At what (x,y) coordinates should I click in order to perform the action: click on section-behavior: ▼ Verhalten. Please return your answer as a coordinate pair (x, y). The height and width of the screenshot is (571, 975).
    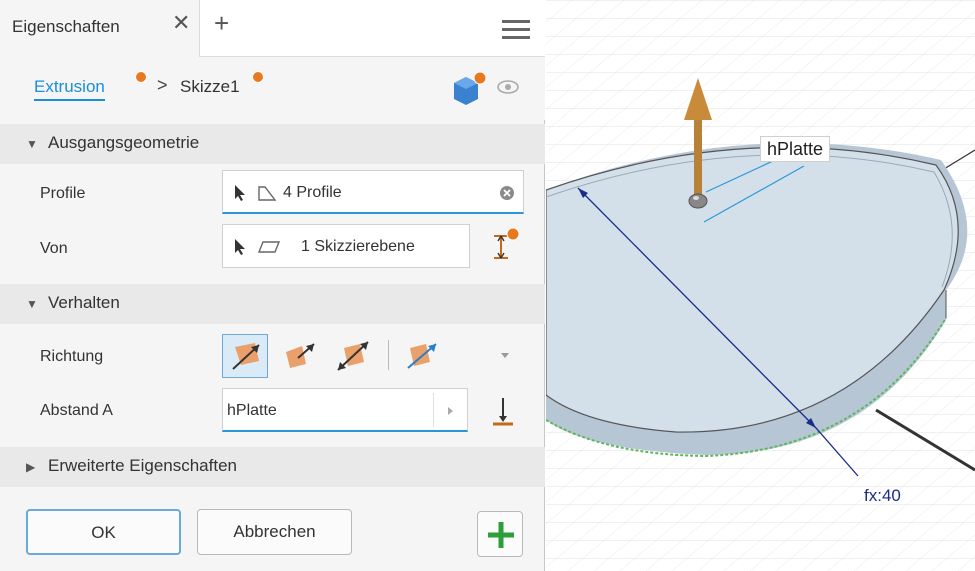
    Looking at the image, I should click on (272, 304).